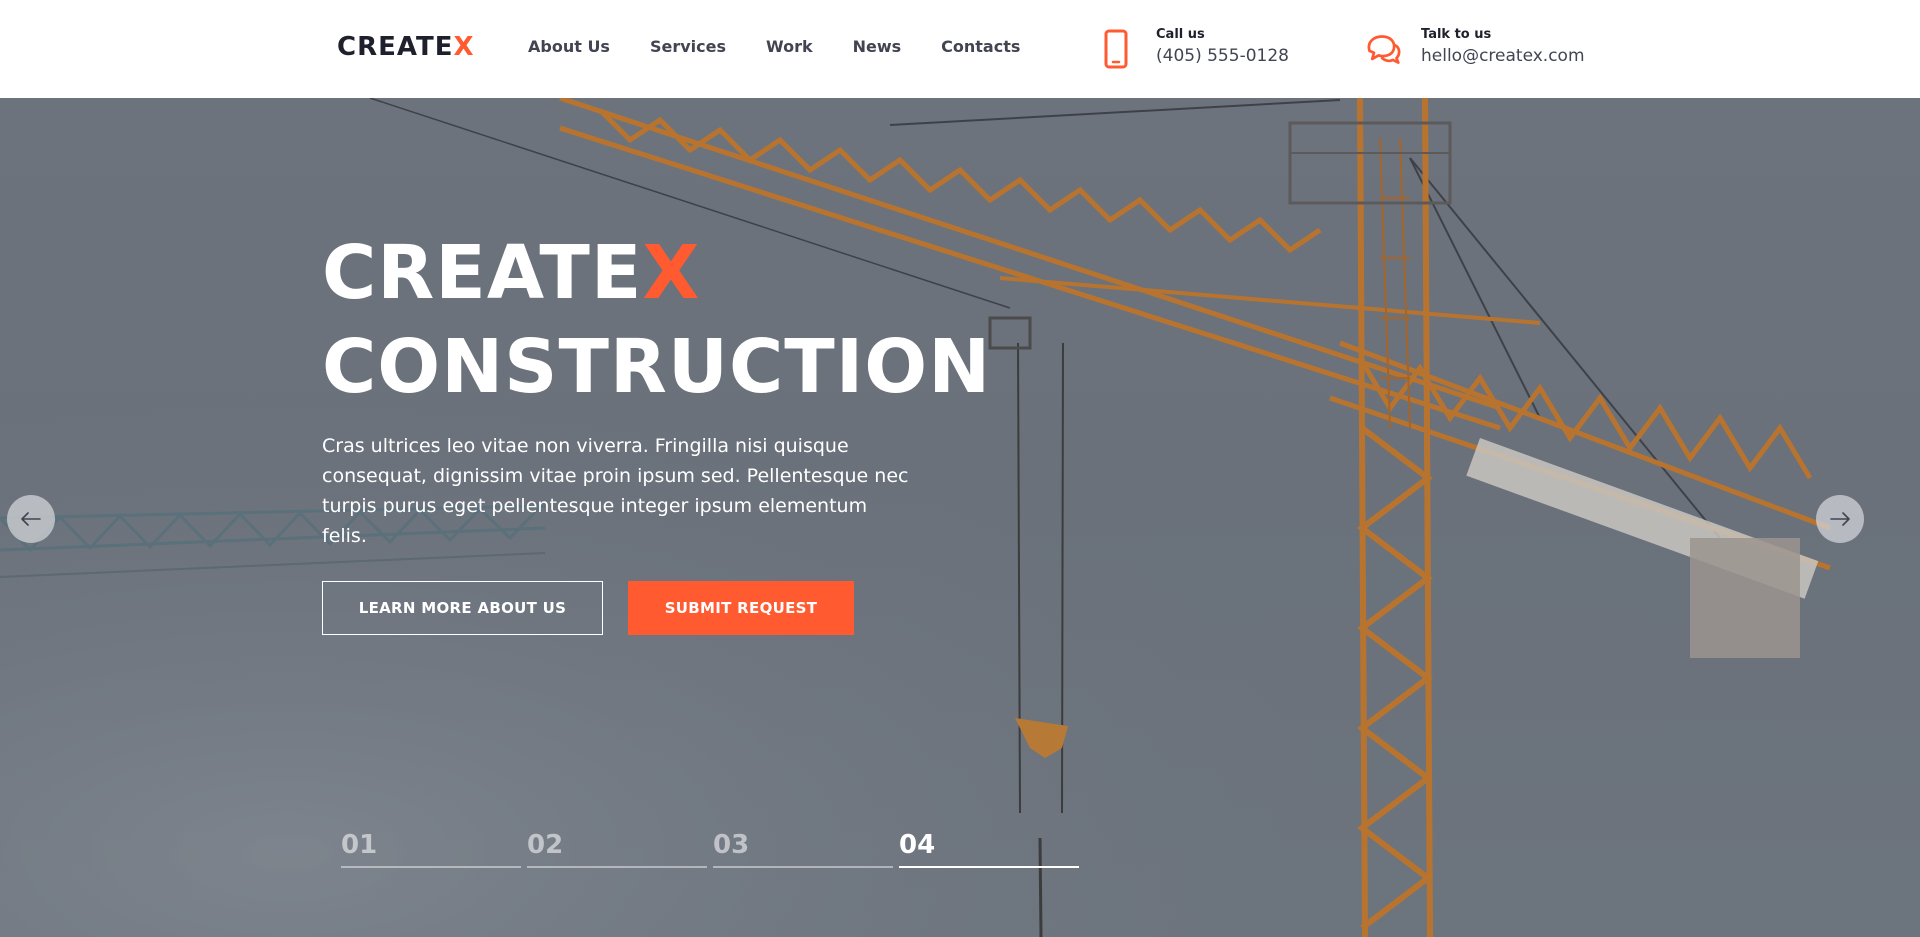 The image size is (1920, 937). I want to click on hero-title: CREATEX CONSTRUCTION, so click(656, 320).